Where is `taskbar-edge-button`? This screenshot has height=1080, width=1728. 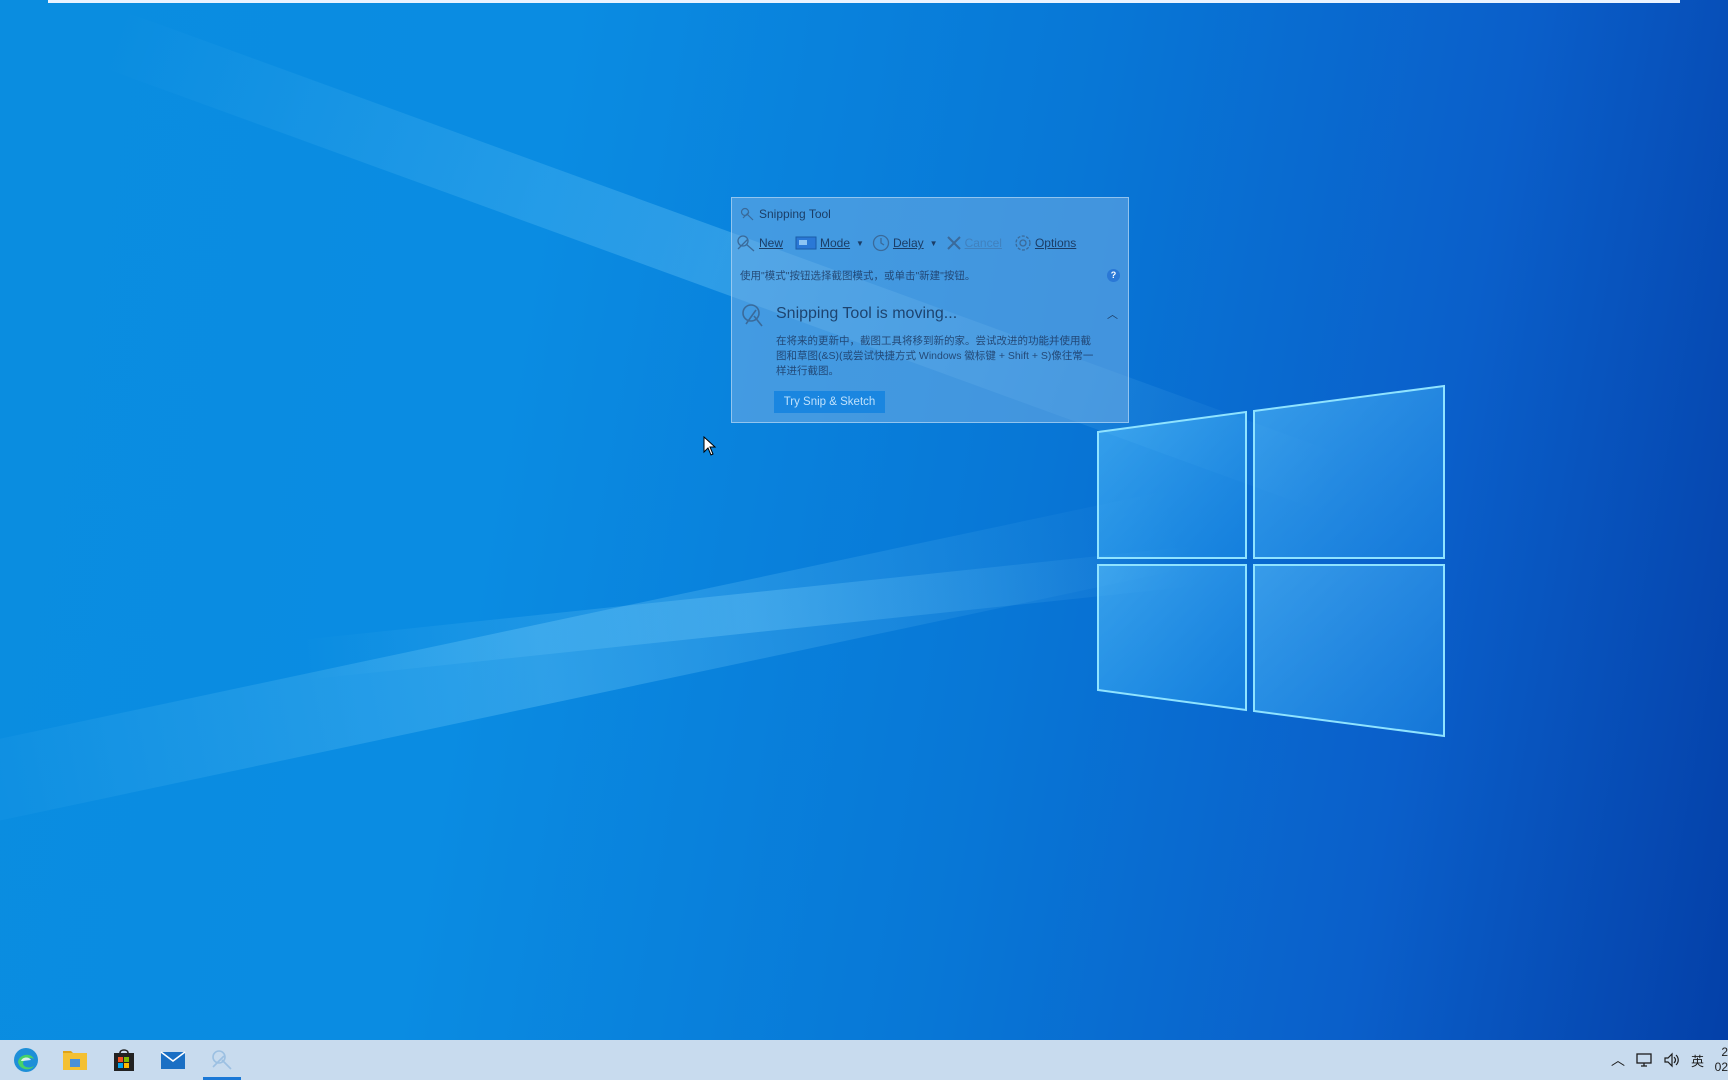 taskbar-edge-button is located at coordinates (26, 1060).